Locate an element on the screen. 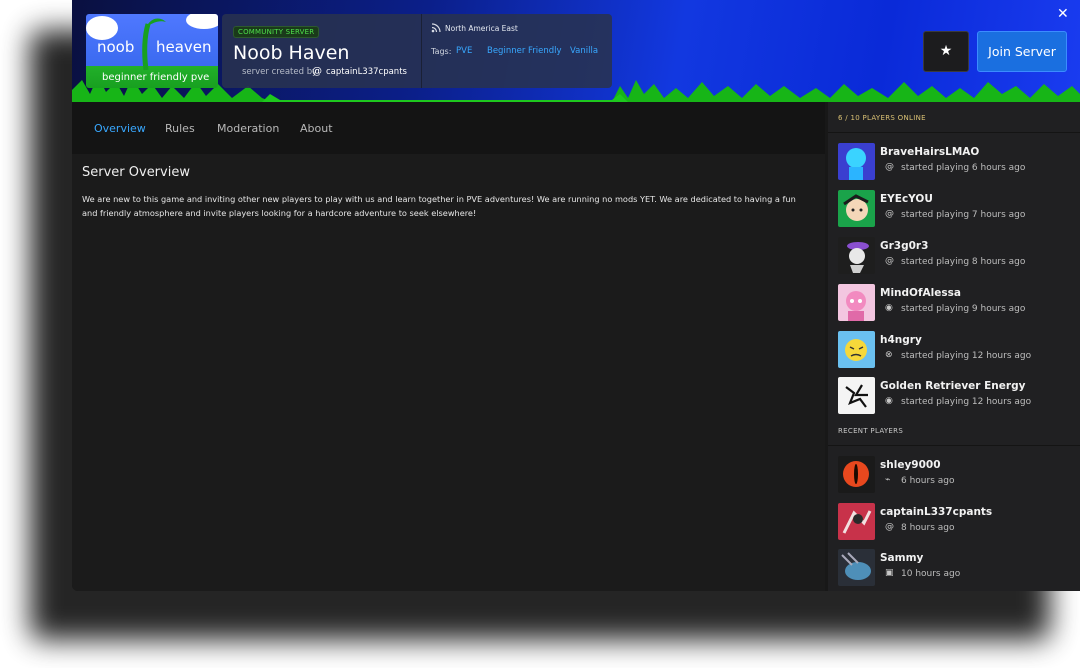 The height and width of the screenshot is (668, 1080). logo-word-heaven: heaven is located at coordinates (184, 47).